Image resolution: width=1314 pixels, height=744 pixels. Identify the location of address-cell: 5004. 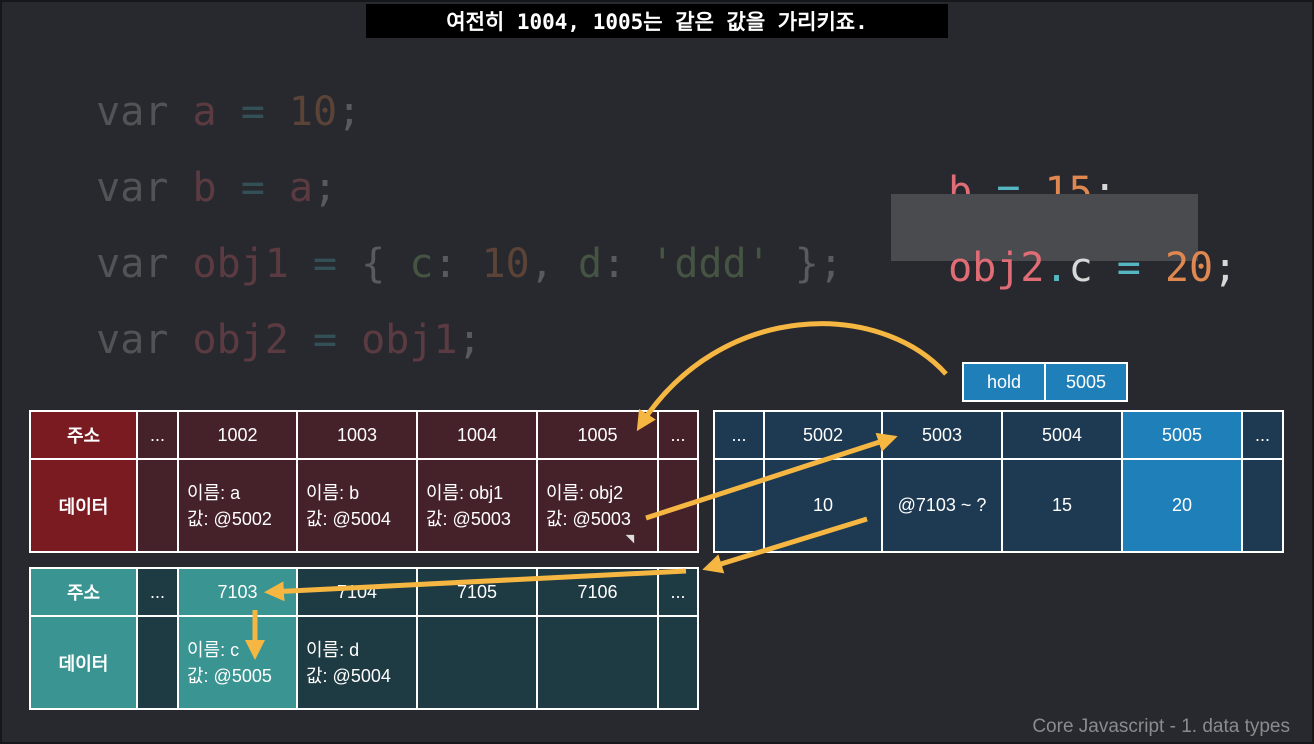
(1062, 435).